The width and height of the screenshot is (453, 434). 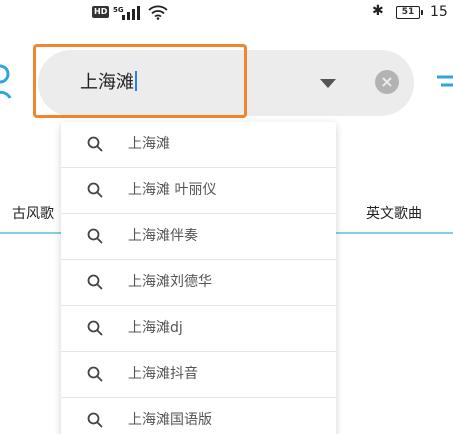 What do you see at coordinates (149, 144) in the screenshot?
I see `suggestion-label: 上海滩` at bounding box center [149, 144].